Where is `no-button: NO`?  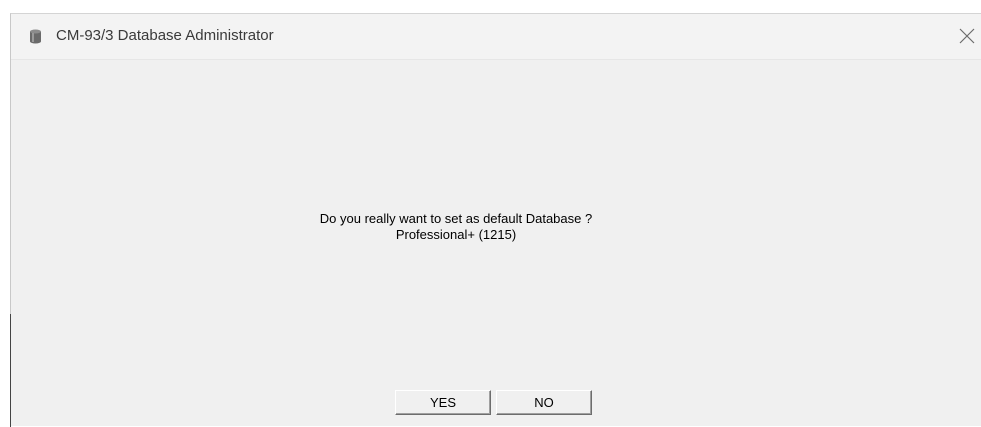 no-button: NO is located at coordinates (544, 402).